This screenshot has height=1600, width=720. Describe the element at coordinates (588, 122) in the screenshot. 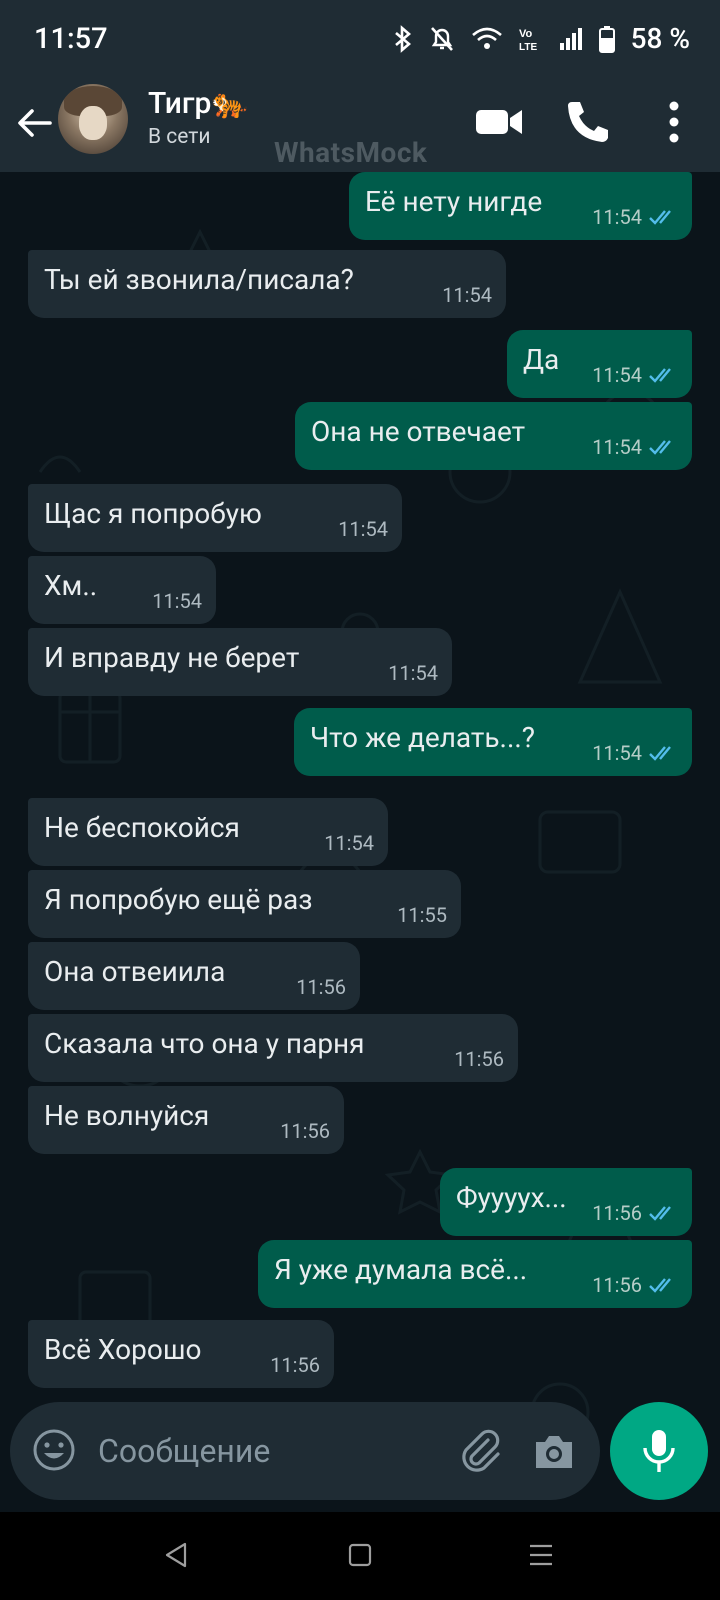

I see `phone-call-icon` at that location.